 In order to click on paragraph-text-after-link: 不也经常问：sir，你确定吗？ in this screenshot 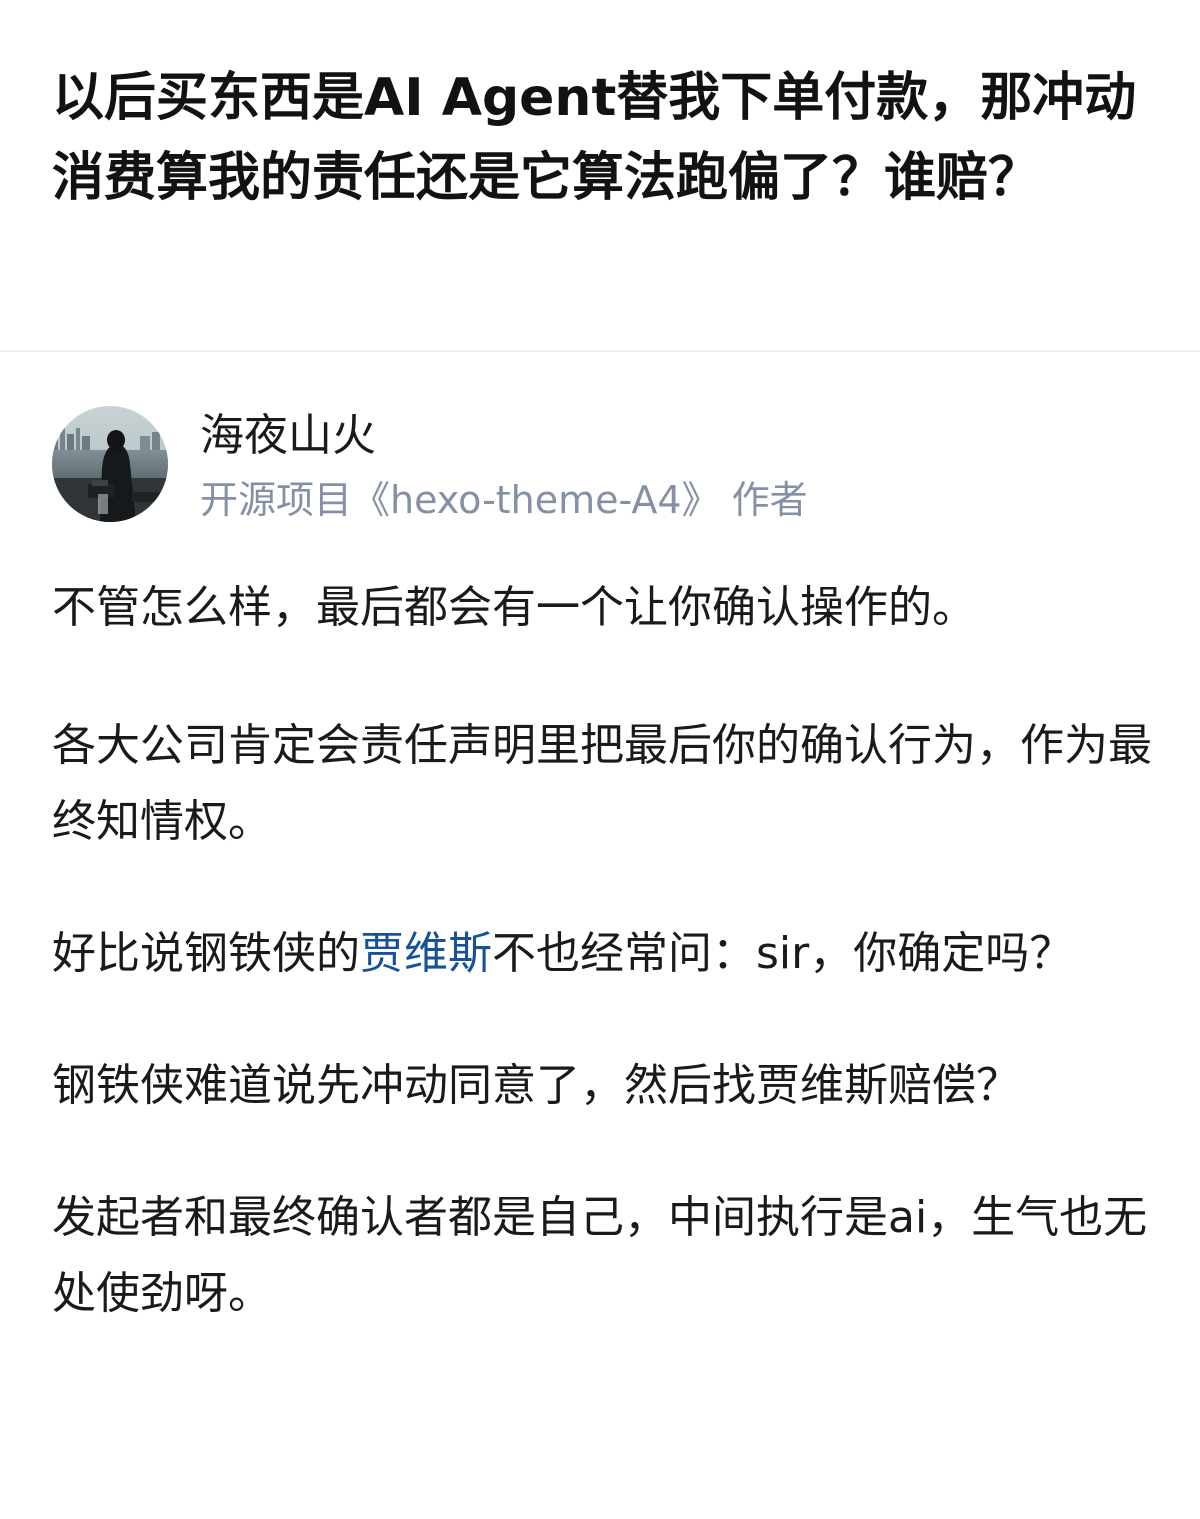, I will do `click(783, 953)`.